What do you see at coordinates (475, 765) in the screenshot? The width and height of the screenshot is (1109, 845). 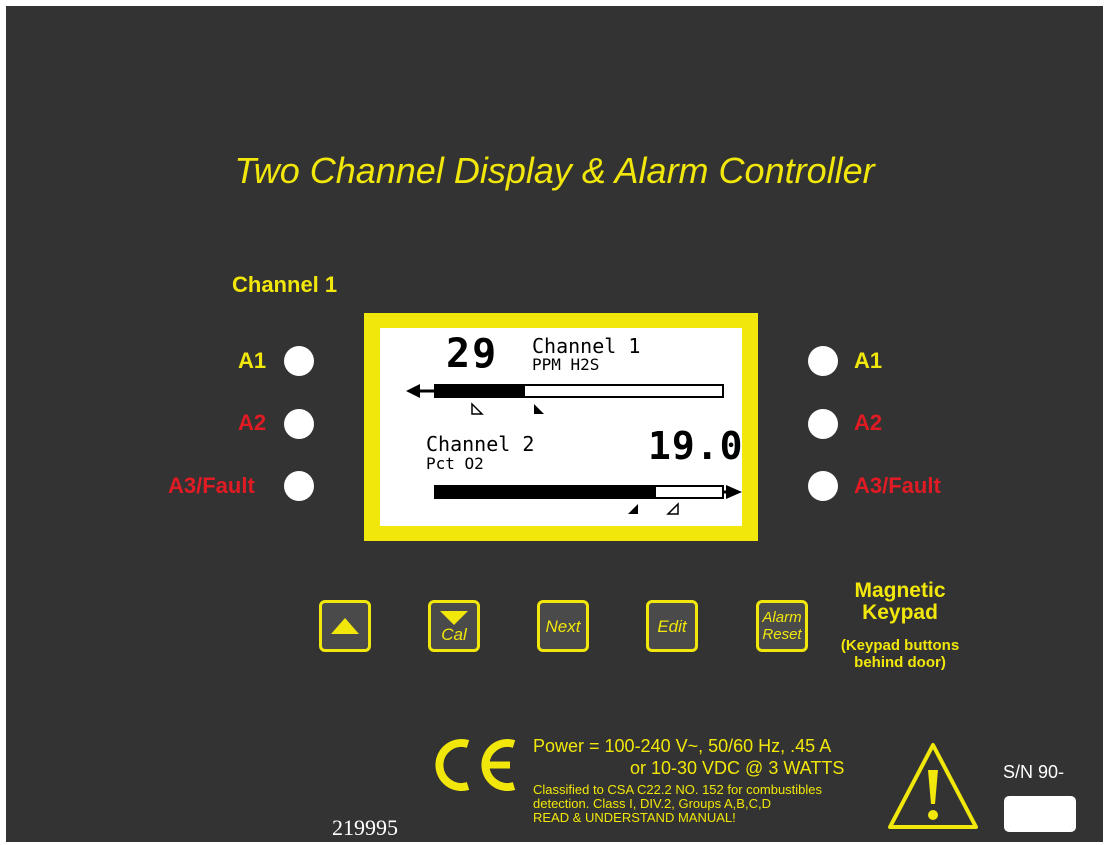 I see `ce-mark-icon` at bounding box center [475, 765].